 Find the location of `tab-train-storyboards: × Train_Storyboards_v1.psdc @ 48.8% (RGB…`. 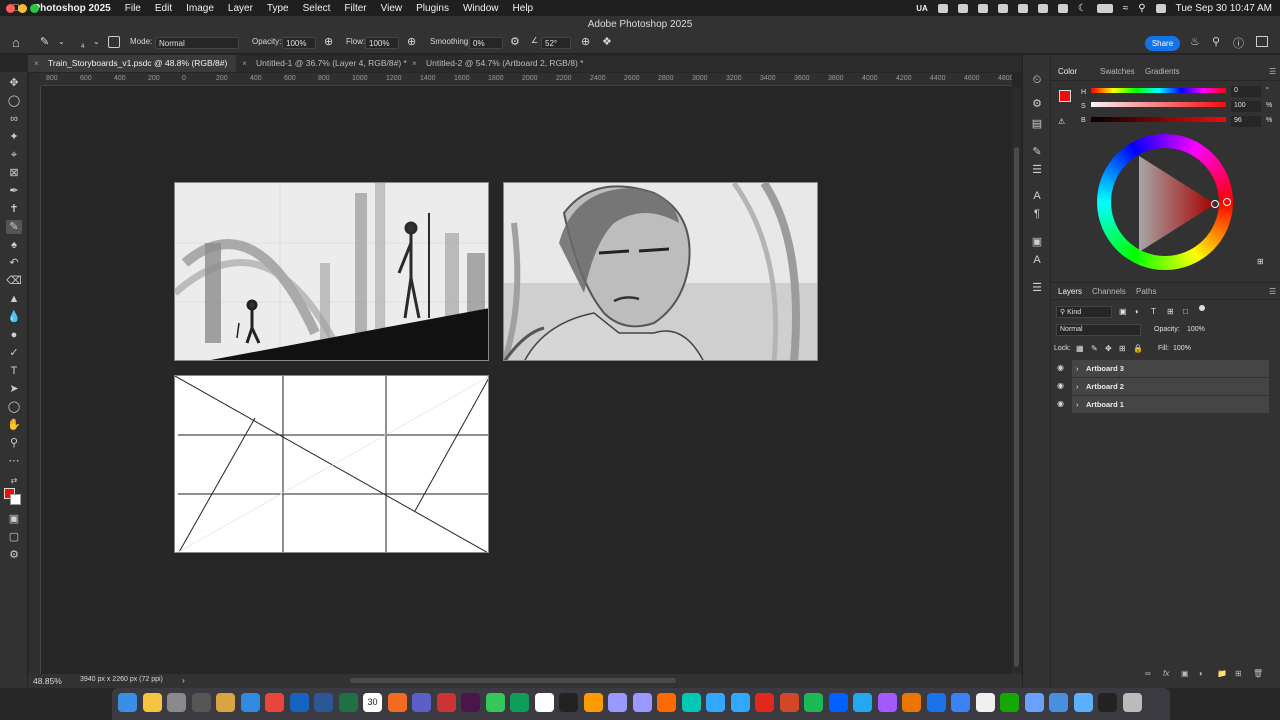

tab-train-storyboards: × Train_Storyboards_v1.psdc @ 48.8% (RGB… is located at coordinates (132, 63).